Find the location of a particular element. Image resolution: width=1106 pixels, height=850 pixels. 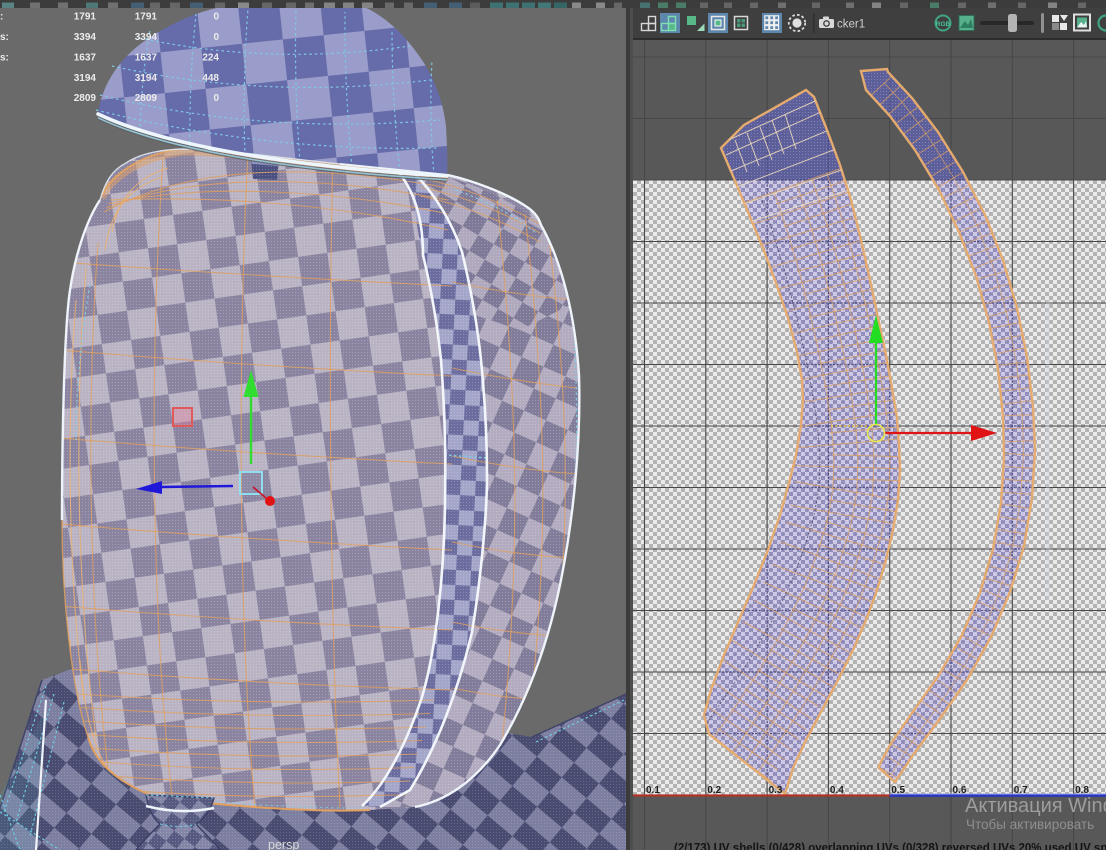

svg-text: RGB is located at coordinates (943, 24).